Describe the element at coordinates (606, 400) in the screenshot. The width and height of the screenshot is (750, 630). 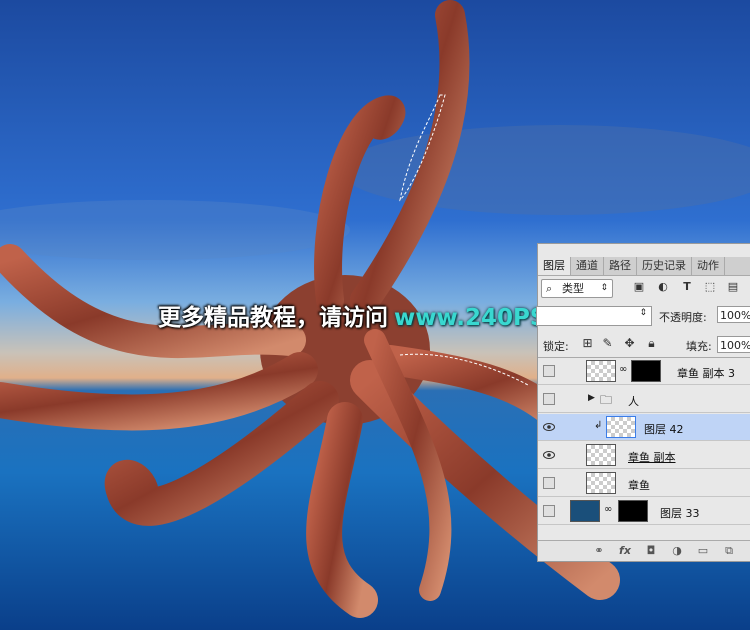
I see `folder-icon: 🗀︎` at that location.